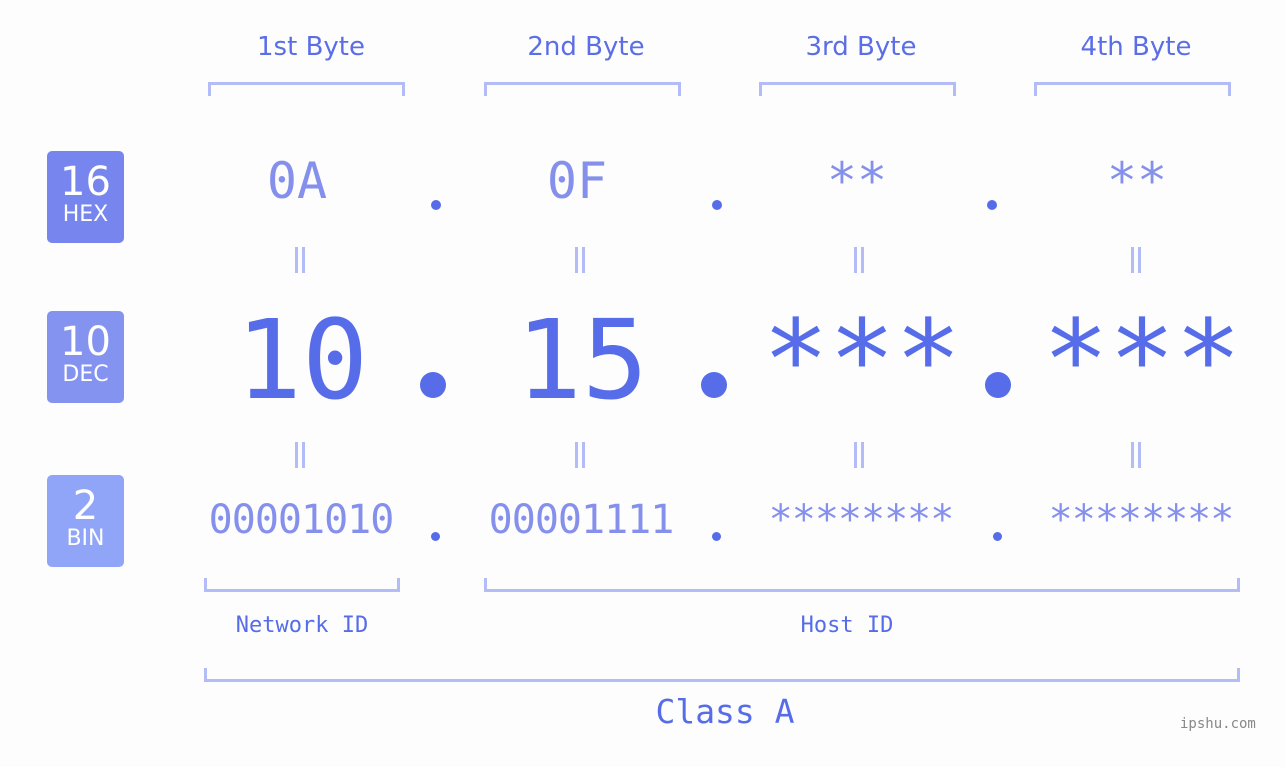 The height and width of the screenshot is (767, 1285). Describe the element at coordinates (1136, 47) in the screenshot. I see `byte-header-4: 4th Byte` at that location.